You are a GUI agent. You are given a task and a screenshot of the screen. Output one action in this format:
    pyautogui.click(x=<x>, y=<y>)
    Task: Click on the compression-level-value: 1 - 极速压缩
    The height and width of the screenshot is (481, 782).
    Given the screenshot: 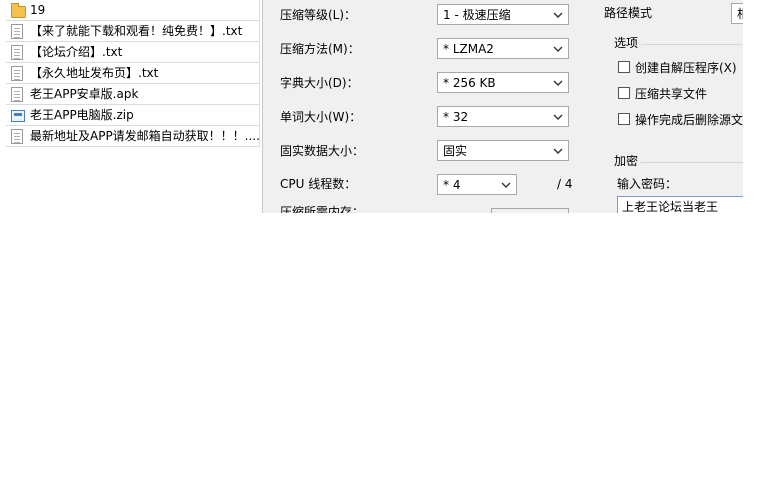 What is the action you would take?
    pyautogui.click(x=477, y=15)
    